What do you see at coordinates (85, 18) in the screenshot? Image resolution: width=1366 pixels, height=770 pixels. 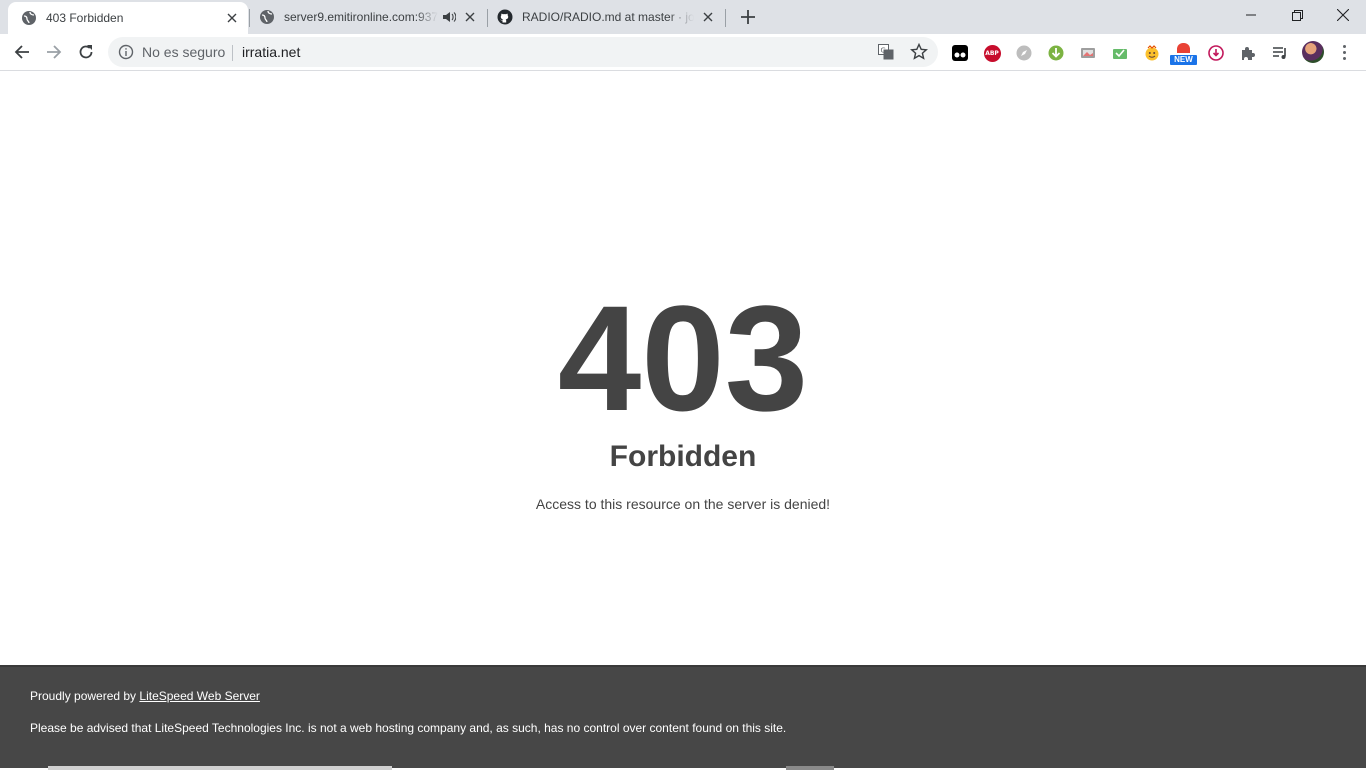 I see `tab-title: 403 Forbidden` at bounding box center [85, 18].